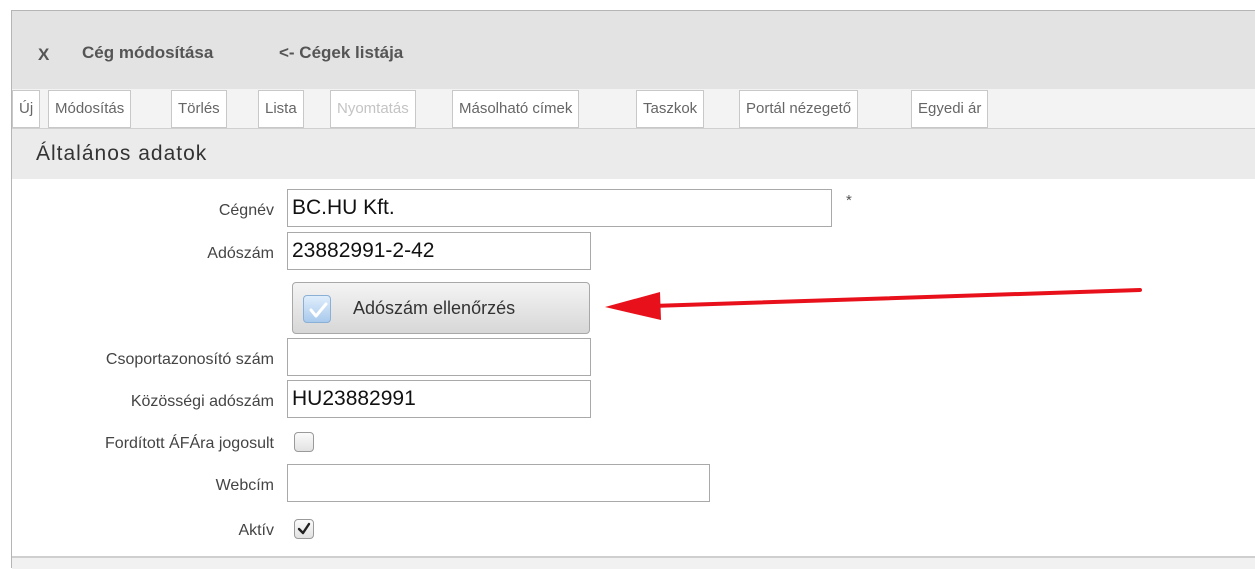  I want to click on tax-number-check-button: Adószám ellenőrzés, so click(441, 308).